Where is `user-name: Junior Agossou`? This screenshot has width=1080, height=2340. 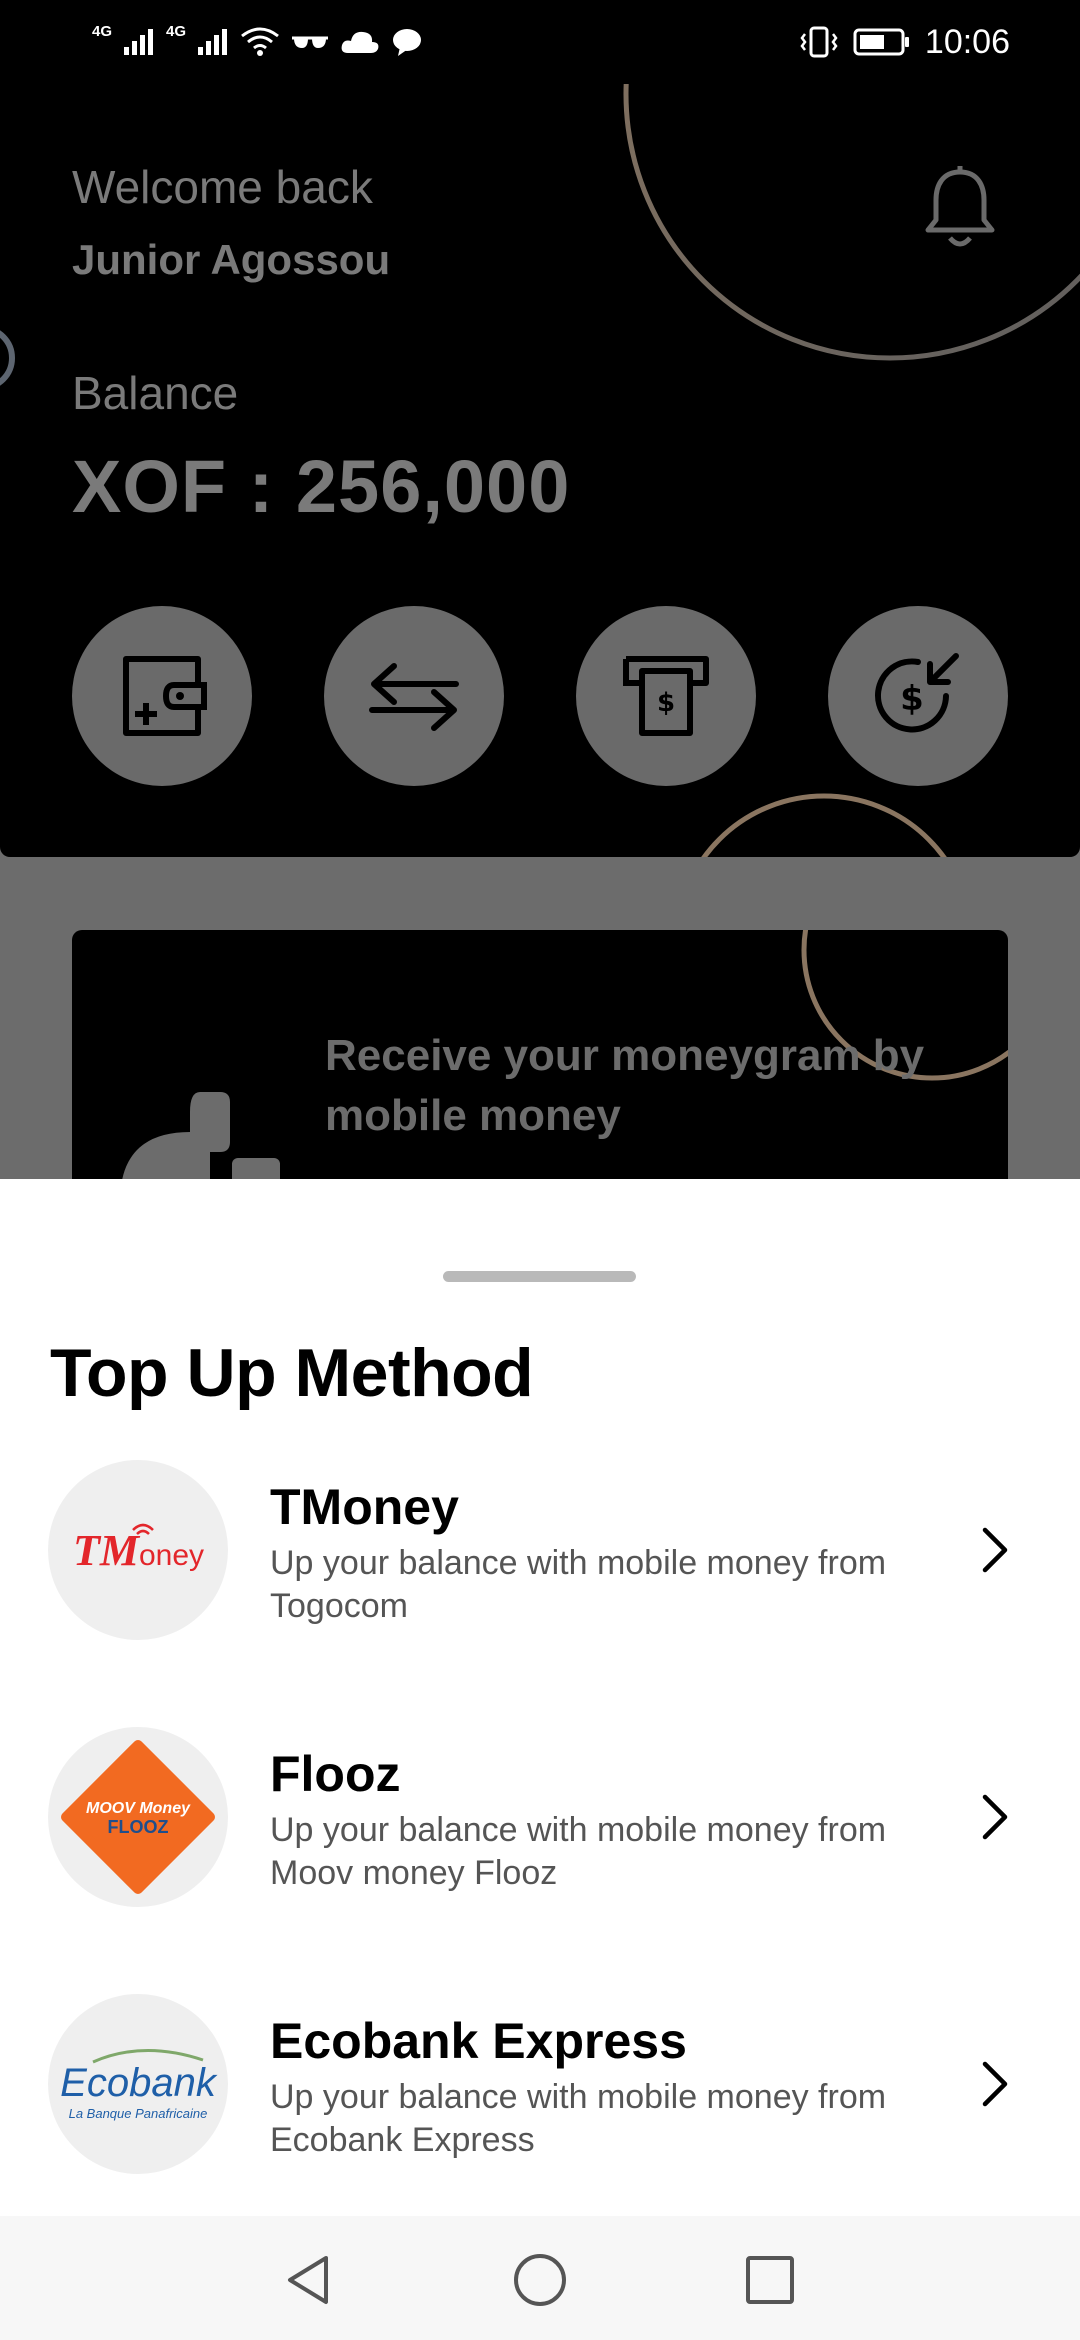
user-name: Junior Agossou is located at coordinates (231, 259).